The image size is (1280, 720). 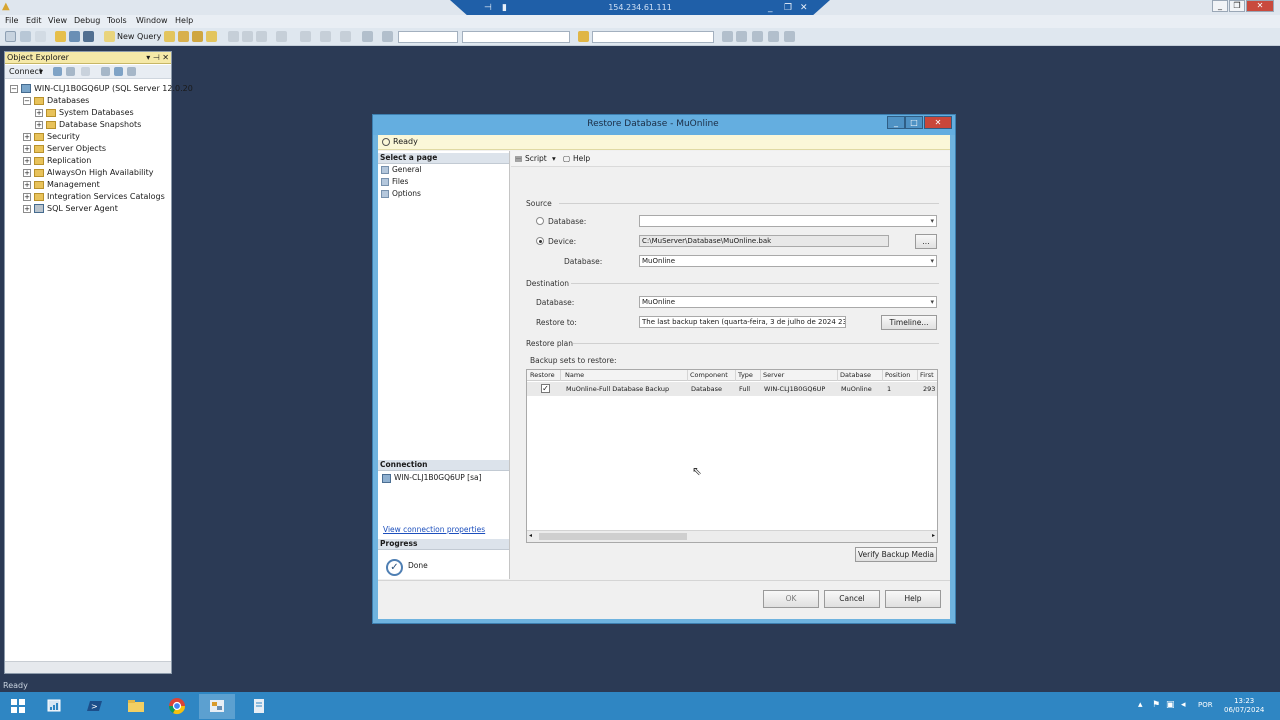 I want to click on dialog-maximize-button: □, so click(x=914, y=122).